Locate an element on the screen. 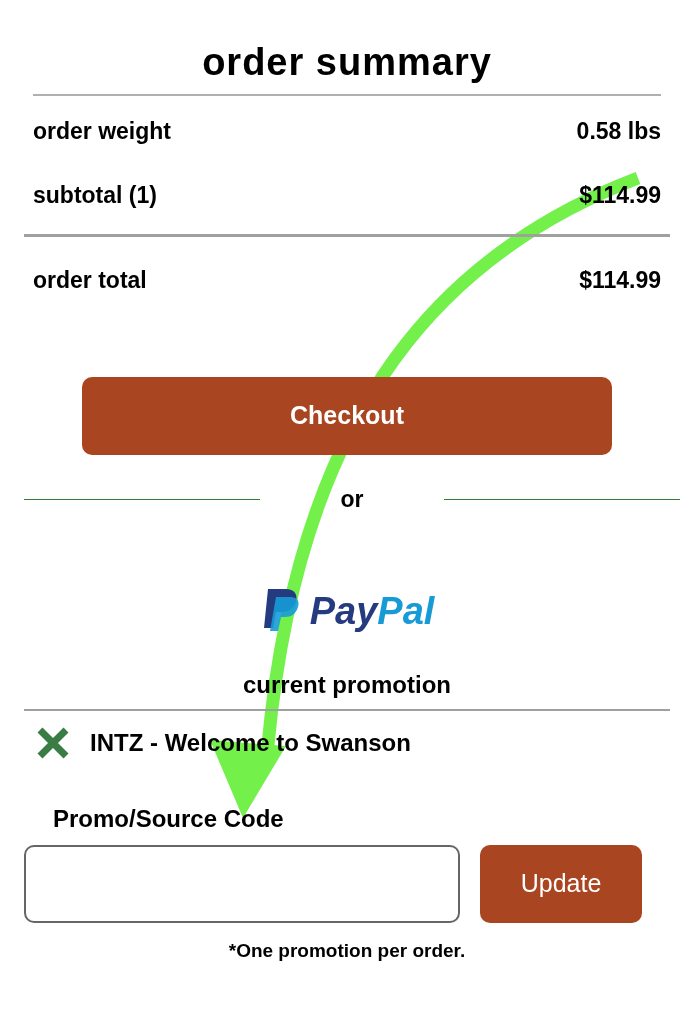  paypal-label: PayPal is located at coordinates (372, 611).